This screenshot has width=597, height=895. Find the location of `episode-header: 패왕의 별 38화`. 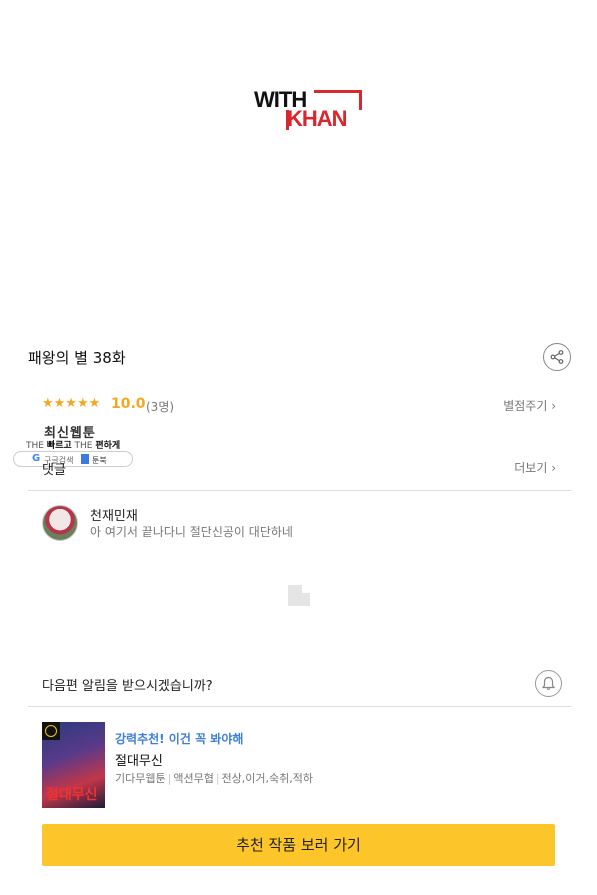

episode-header: 패왕의 별 38화 is located at coordinates (299, 357).